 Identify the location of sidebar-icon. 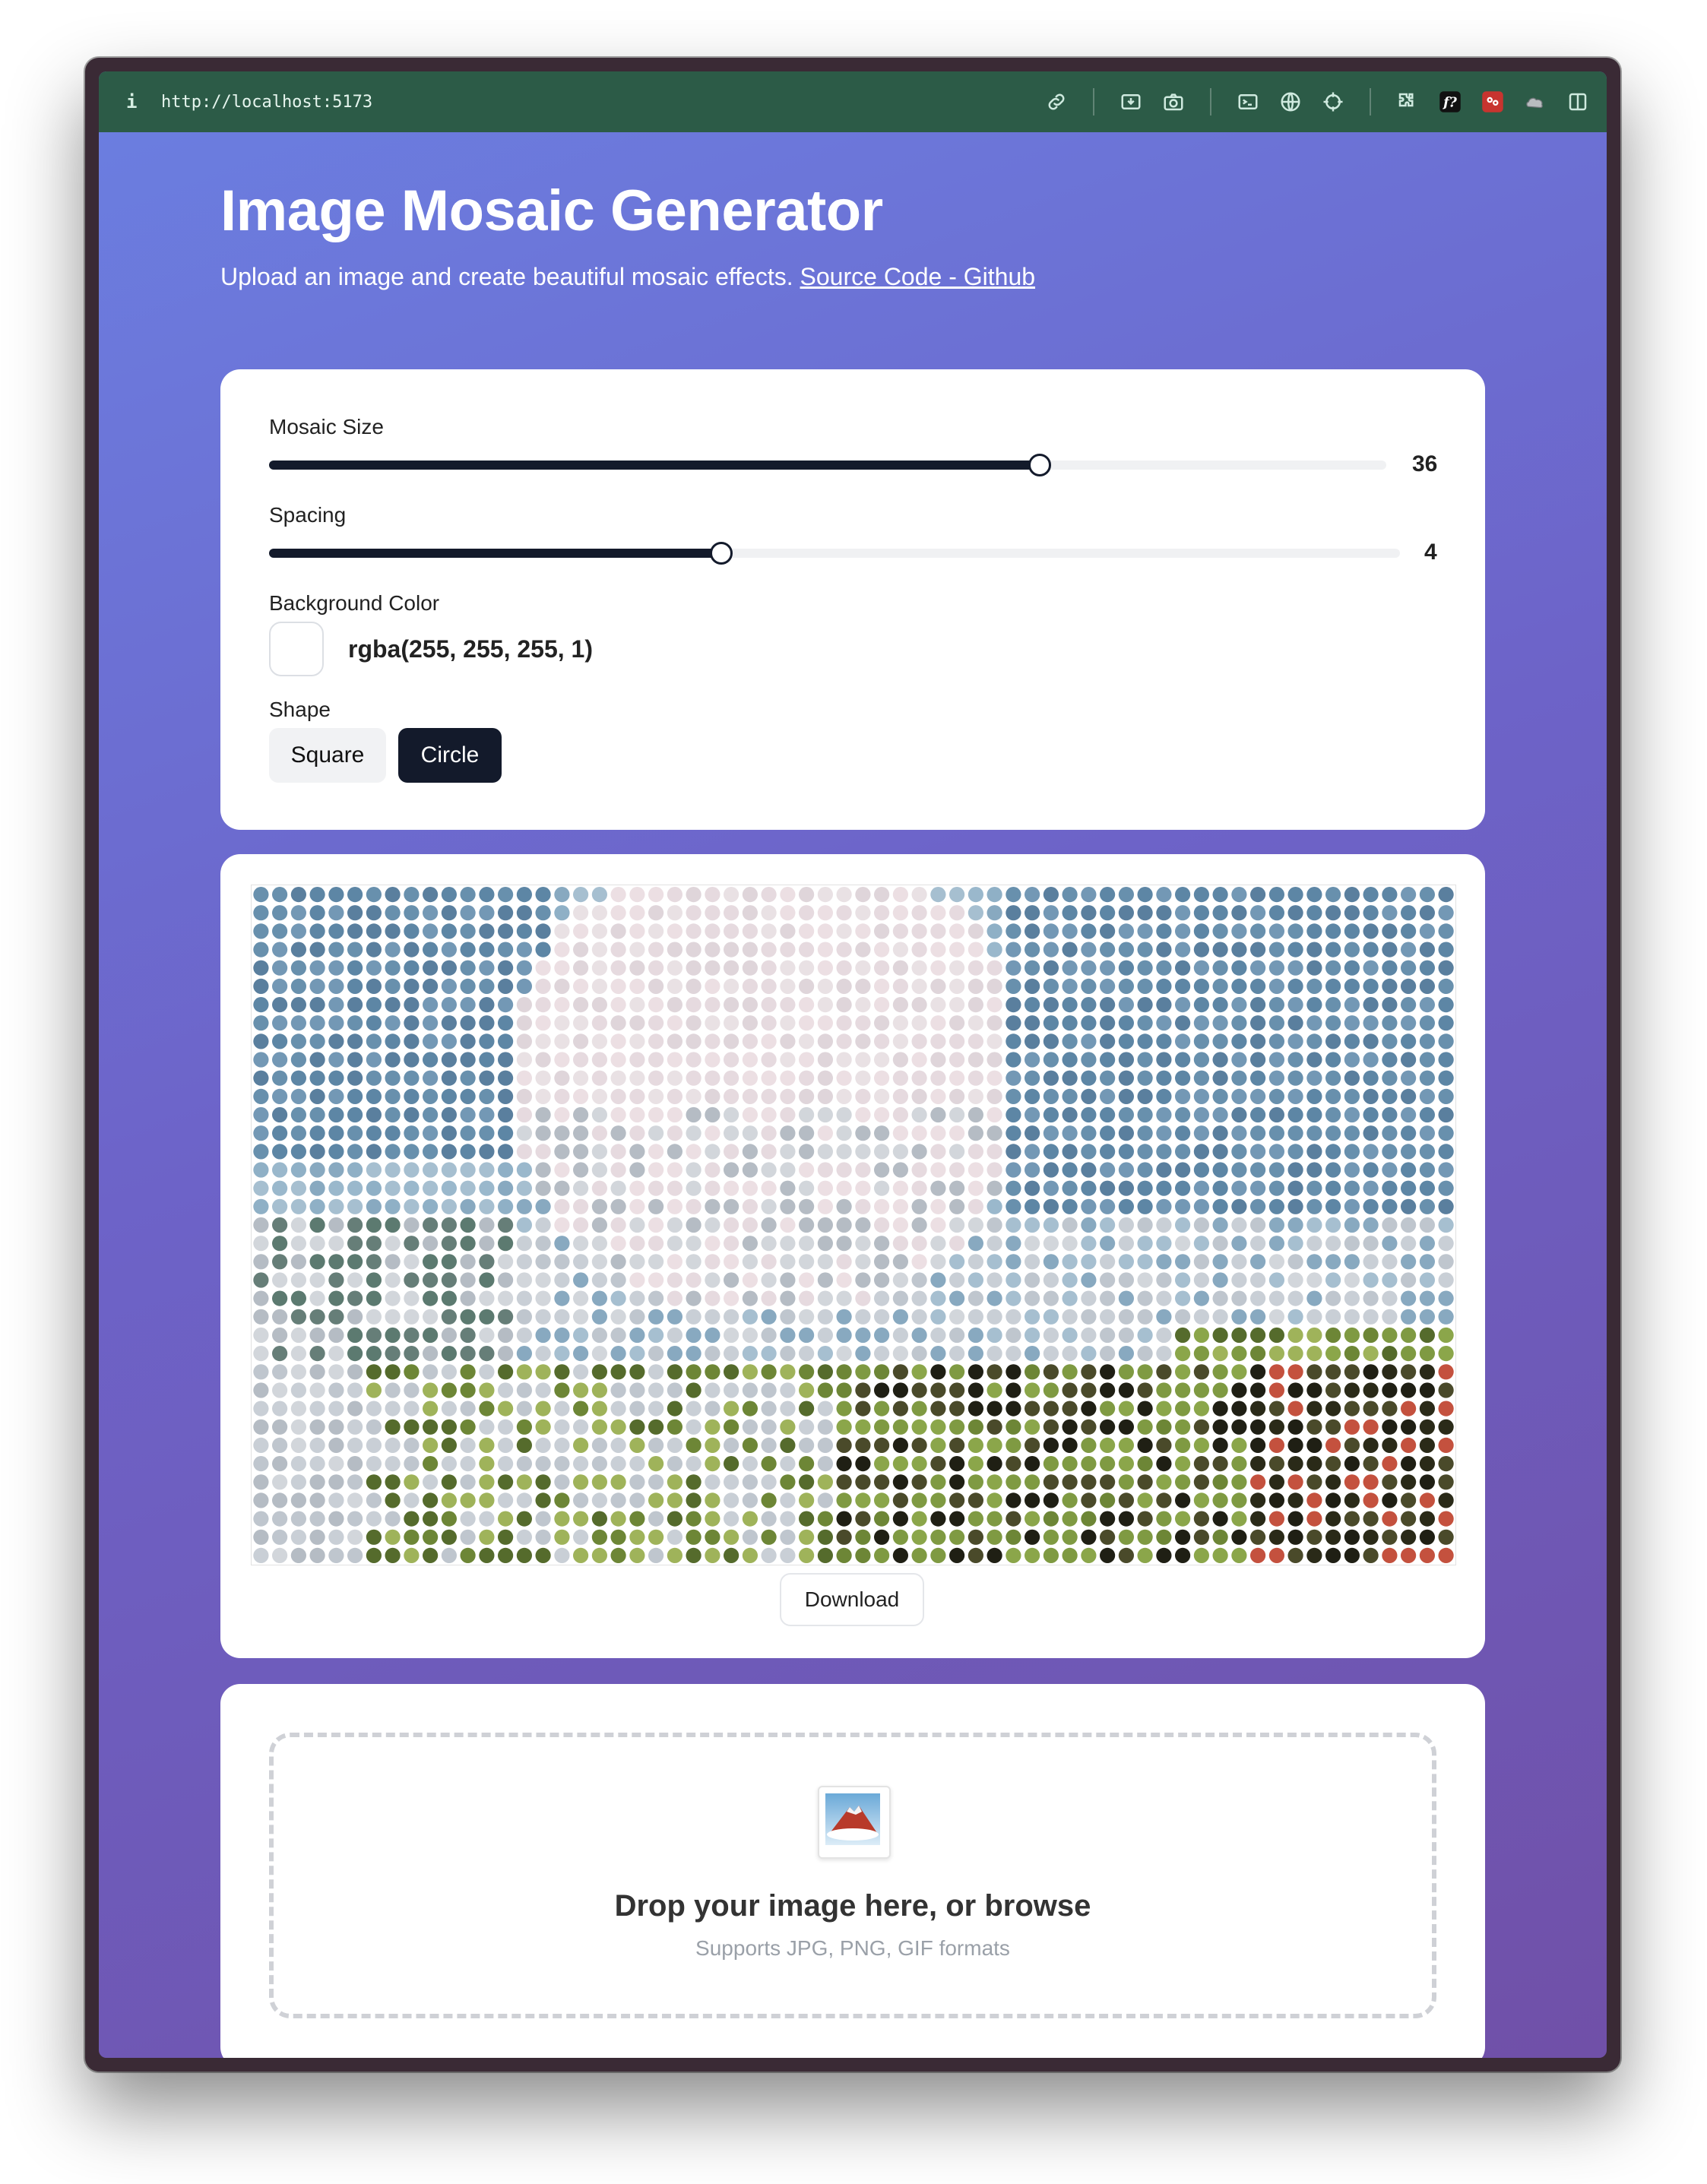
(1578, 102).